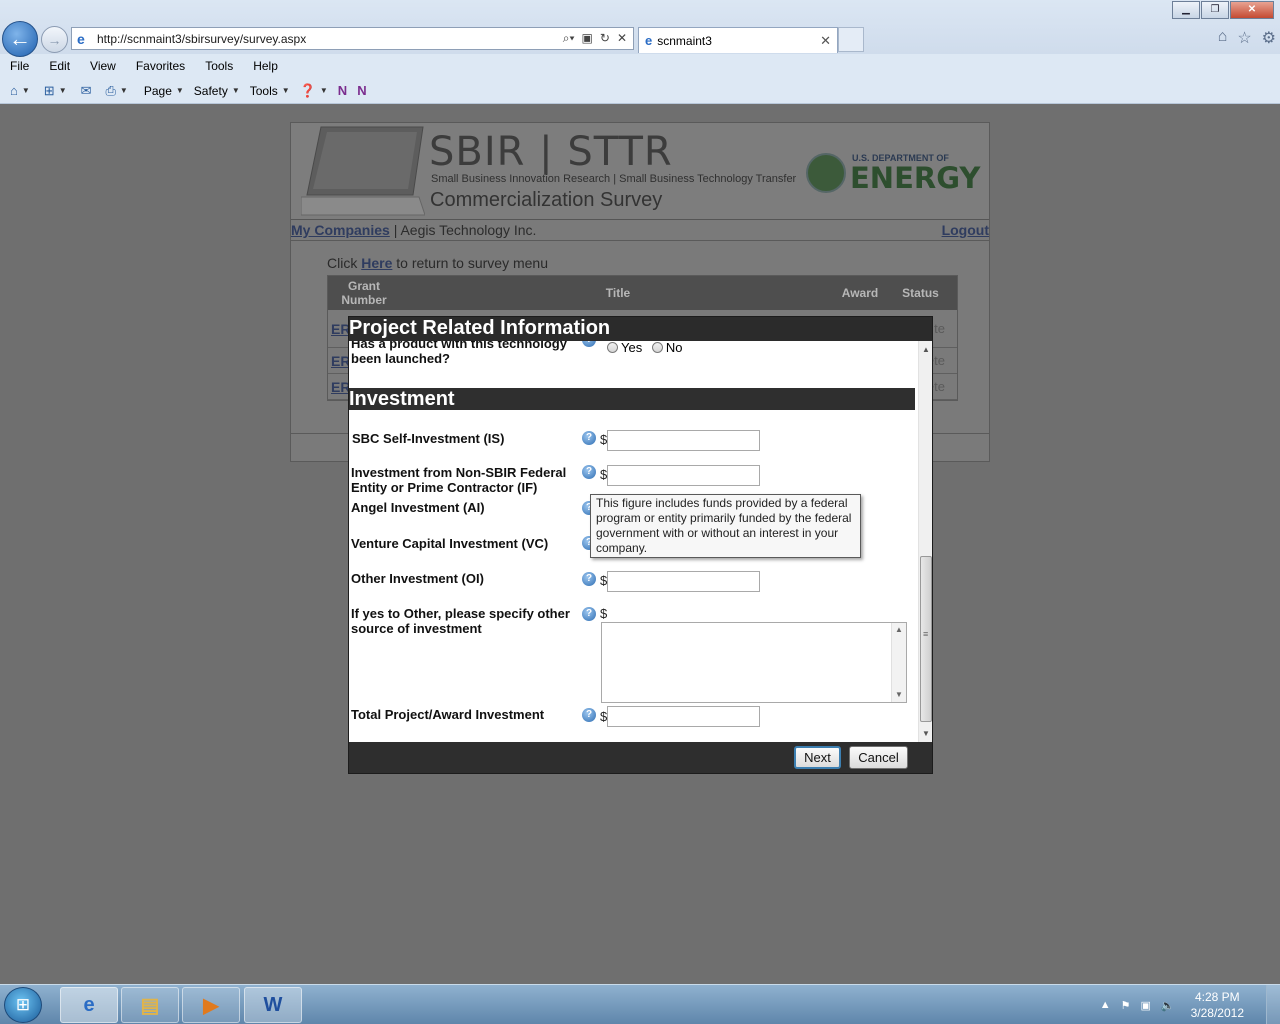 The image size is (1280, 1024). I want to click on taskbar: ⊞ e ▤ ▶ W ▲ ⚑ ▣ 🔈 4:28 PM 3/28/2012, so click(640, 1004).